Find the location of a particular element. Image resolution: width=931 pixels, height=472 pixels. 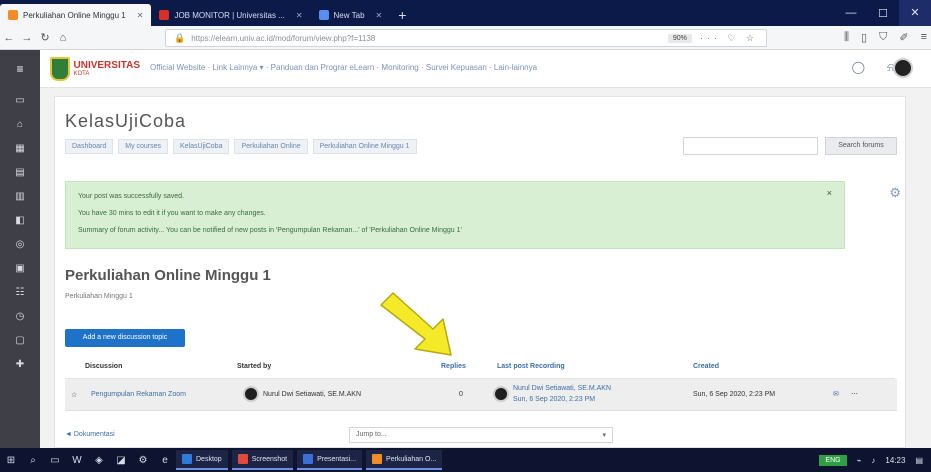

messages-icon: ◯ is located at coordinates (858, 67).